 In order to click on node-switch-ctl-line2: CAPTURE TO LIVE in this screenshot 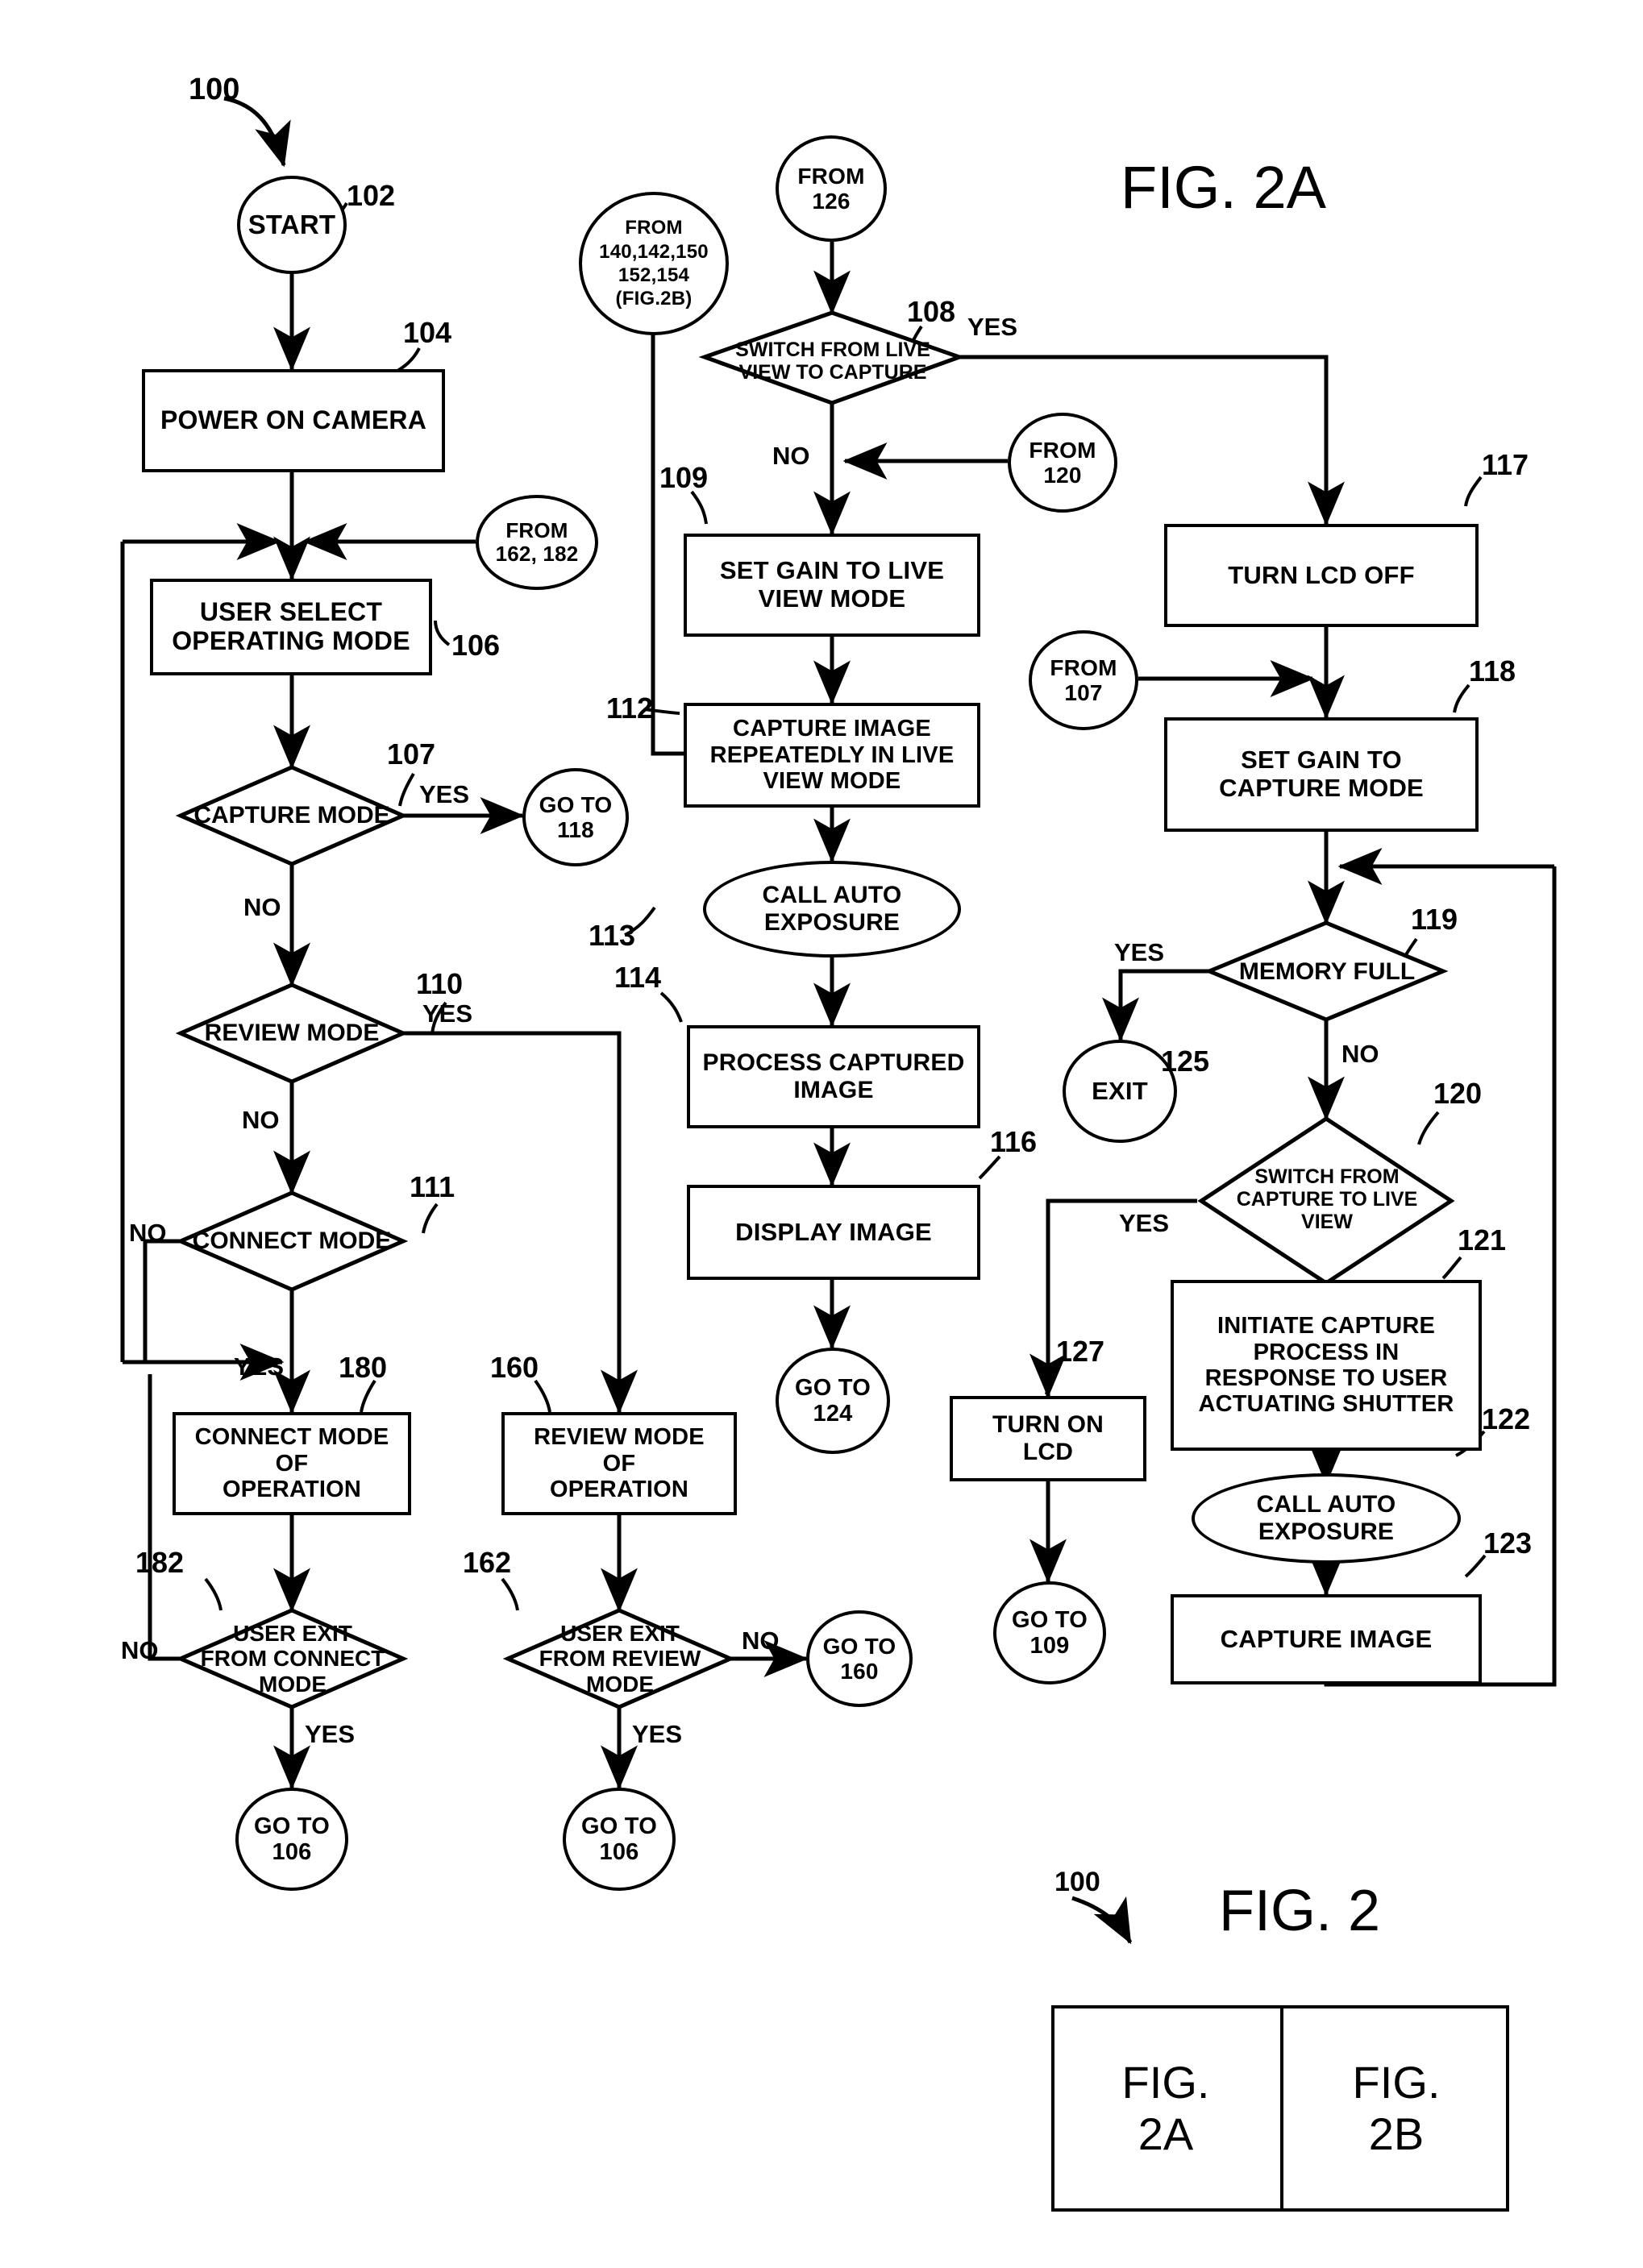, I will do `click(1327, 1199)`.